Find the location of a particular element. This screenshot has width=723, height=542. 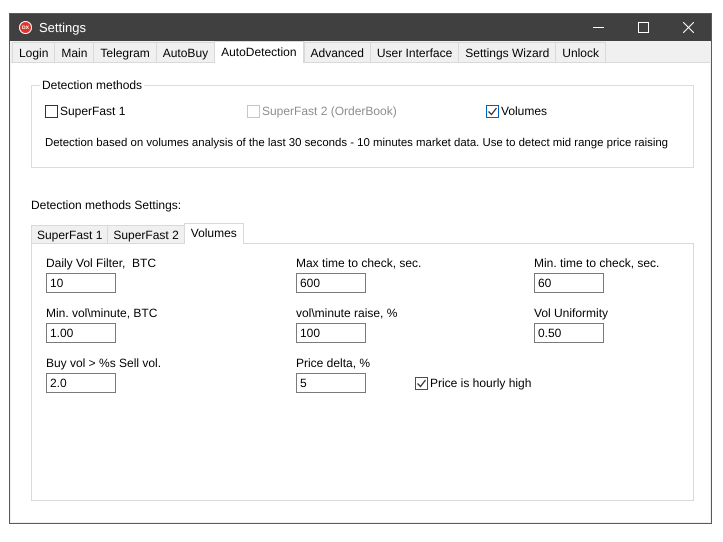

group-title: Detection methods is located at coordinates (92, 85).